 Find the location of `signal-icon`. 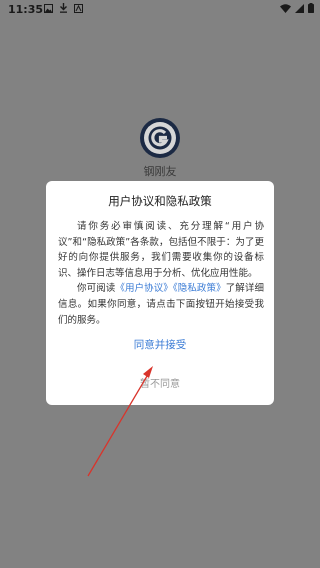

signal-icon is located at coordinates (299, 8).